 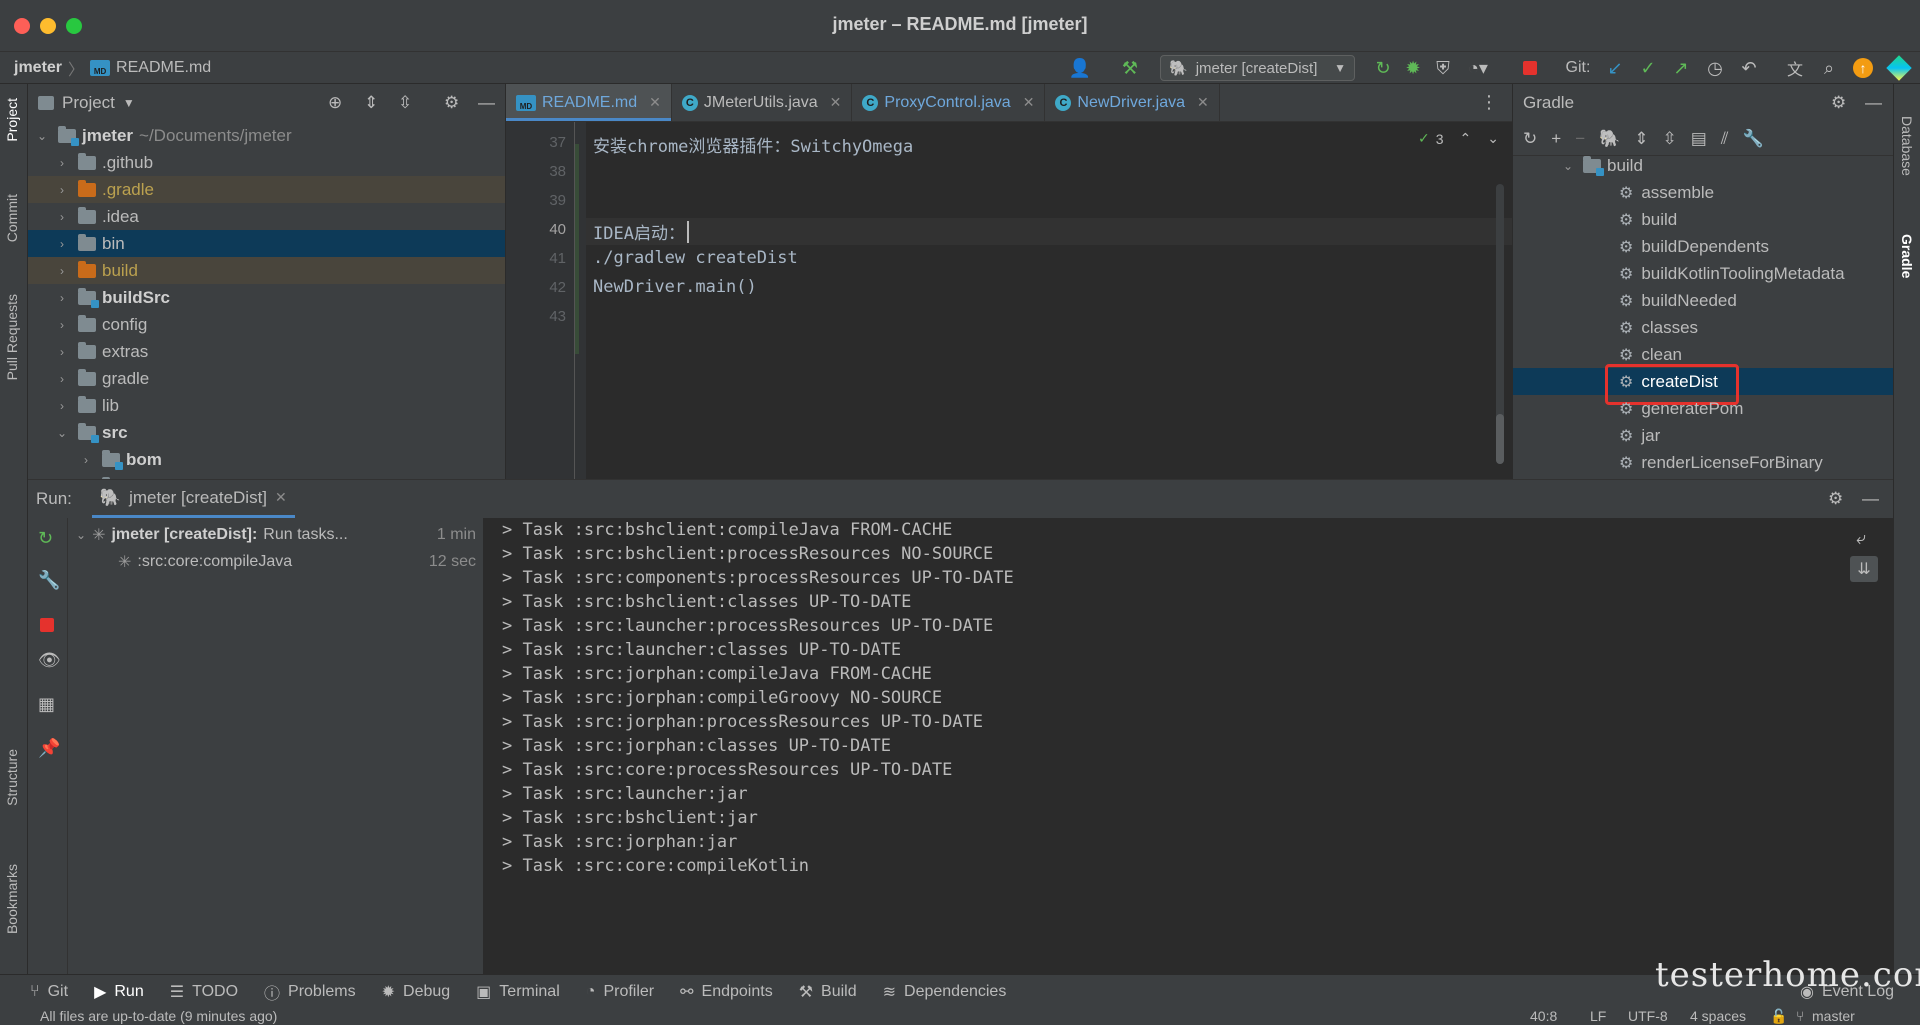 What do you see at coordinates (1703, 273) in the screenshot?
I see `gradle-task: ⚙ buildKotlinToolingMetadata` at bounding box center [1703, 273].